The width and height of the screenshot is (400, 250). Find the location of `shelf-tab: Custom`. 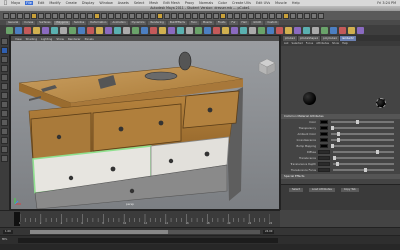

shelf-tab: Custom is located at coordinates (272, 22).